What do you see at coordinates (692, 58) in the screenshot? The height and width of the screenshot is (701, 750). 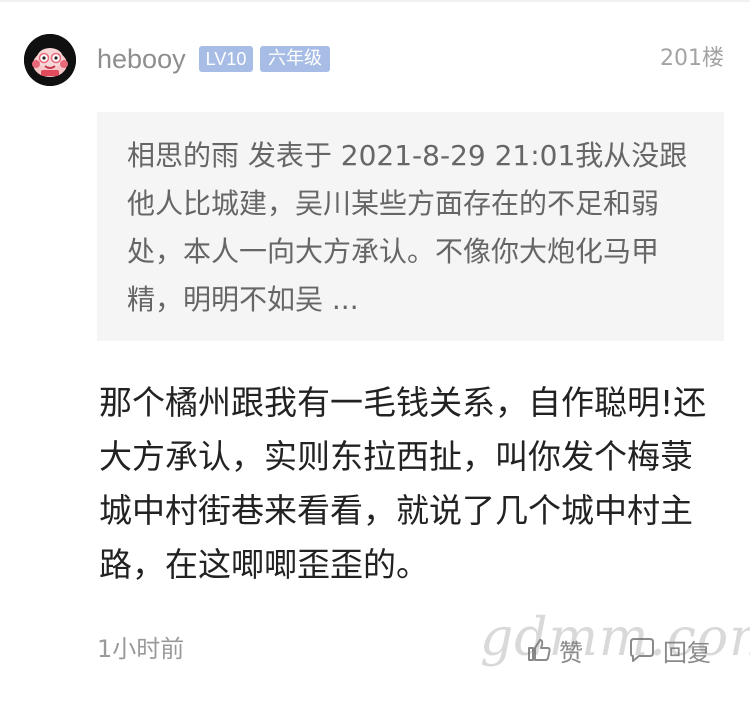 I see `floor-number: 201楼` at bounding box center [692, 58].